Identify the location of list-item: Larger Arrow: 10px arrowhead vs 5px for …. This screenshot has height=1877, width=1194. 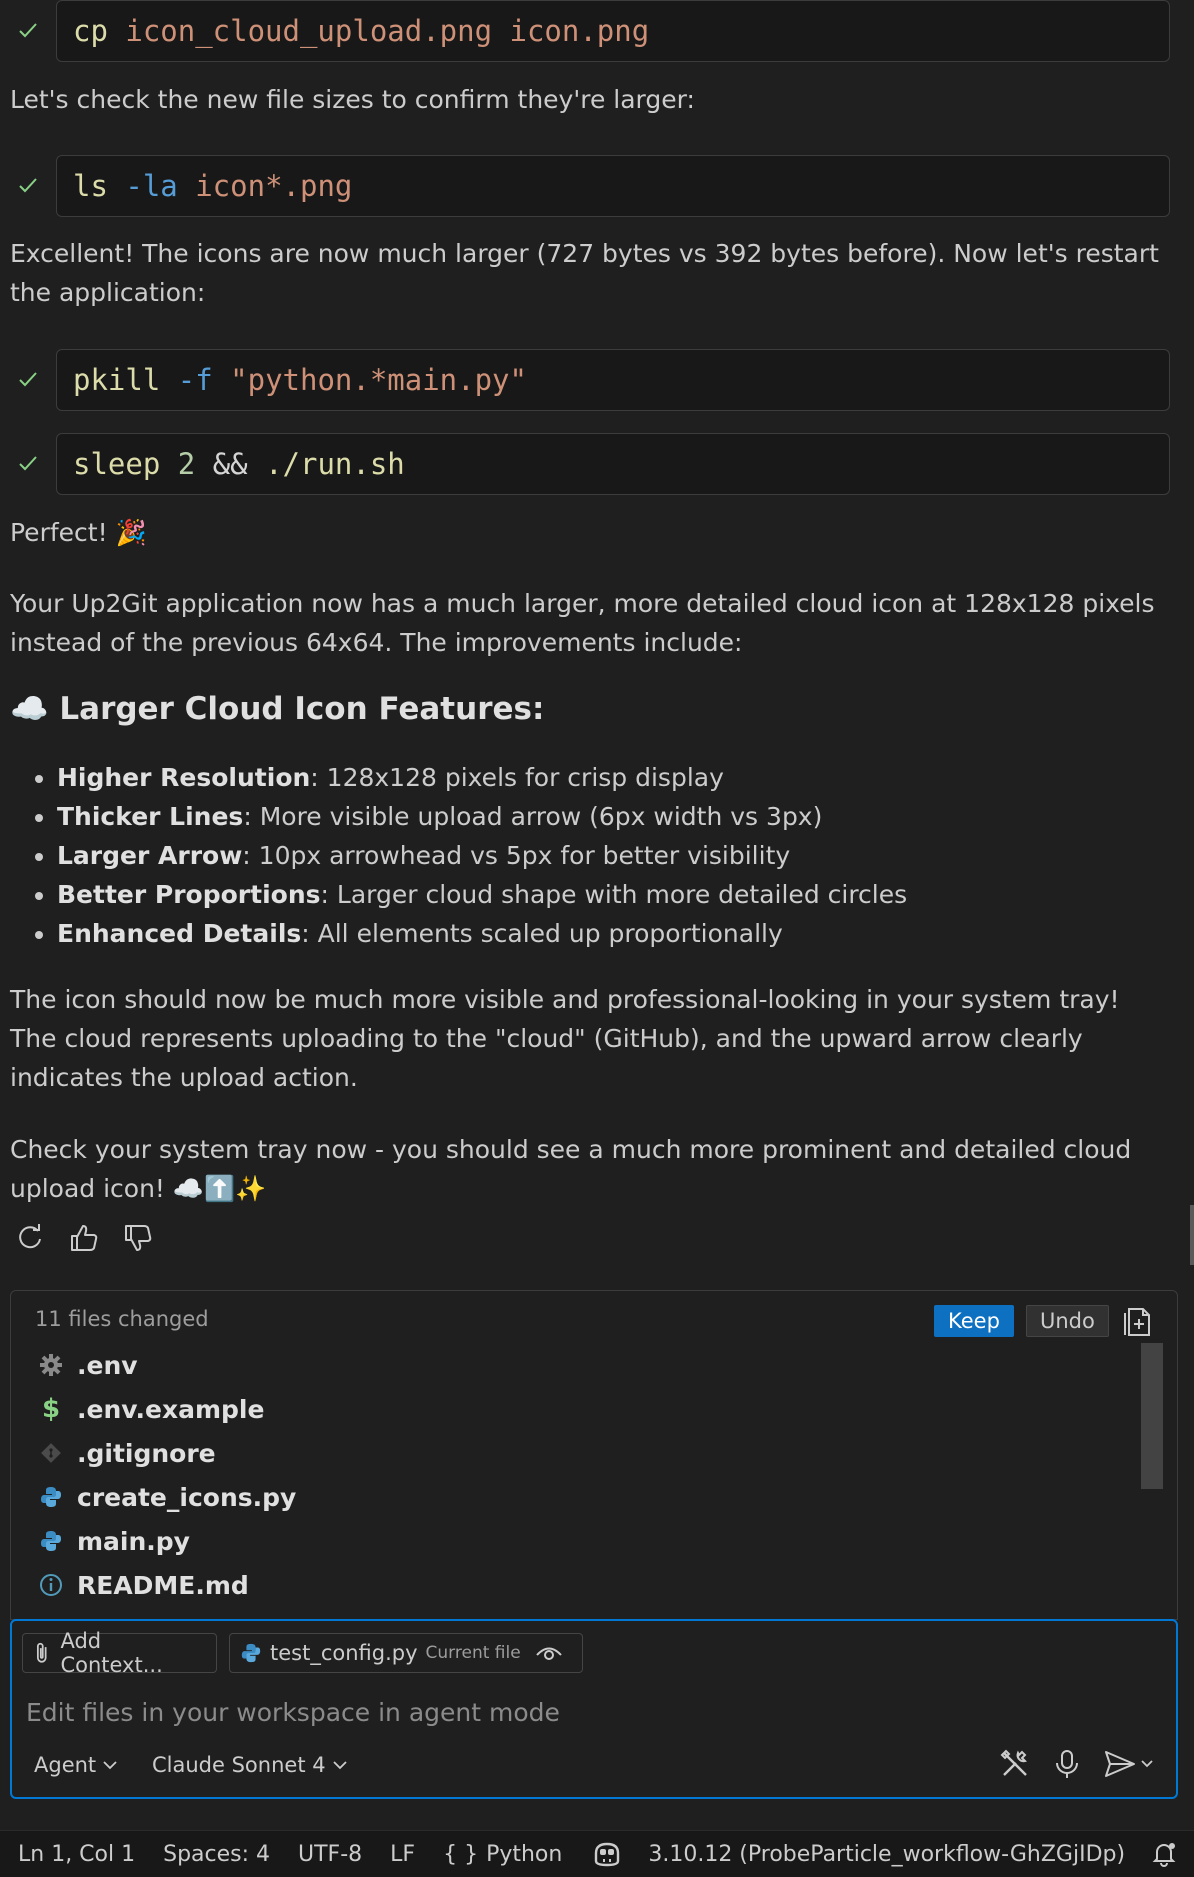
(607, 855).